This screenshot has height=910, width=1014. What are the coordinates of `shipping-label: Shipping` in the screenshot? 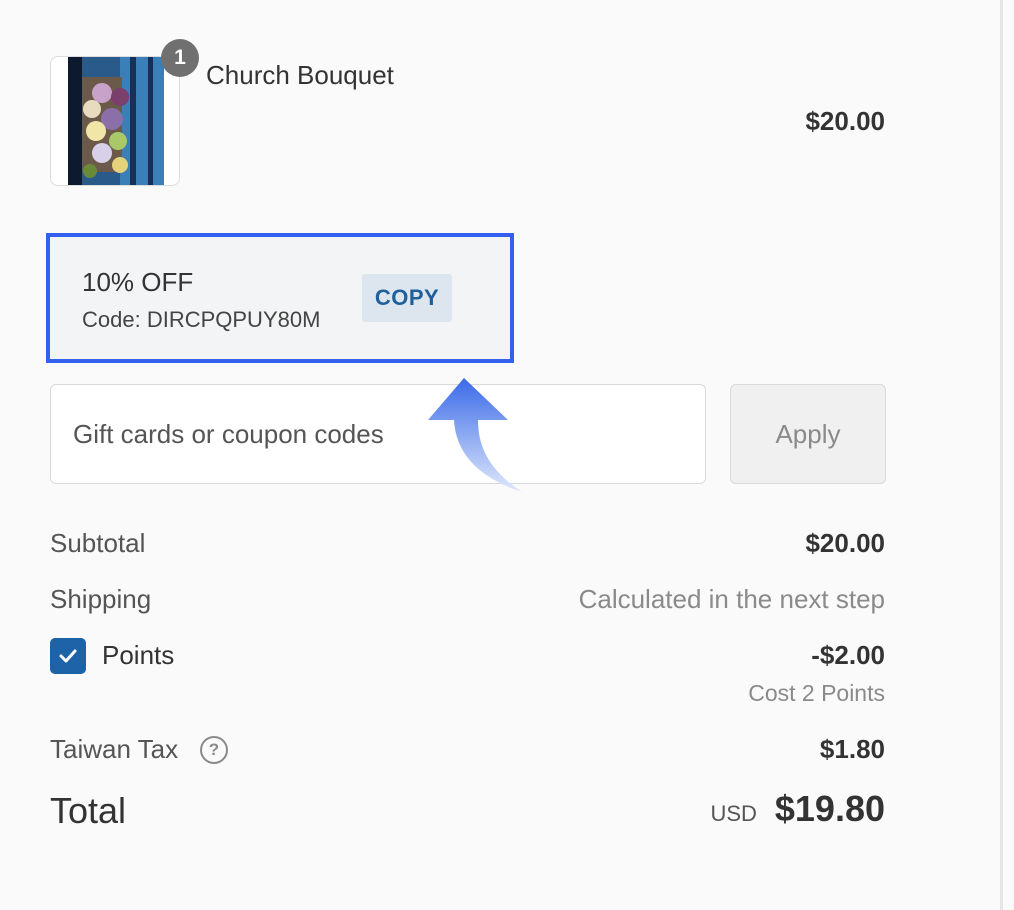 It's located at (101, 599).